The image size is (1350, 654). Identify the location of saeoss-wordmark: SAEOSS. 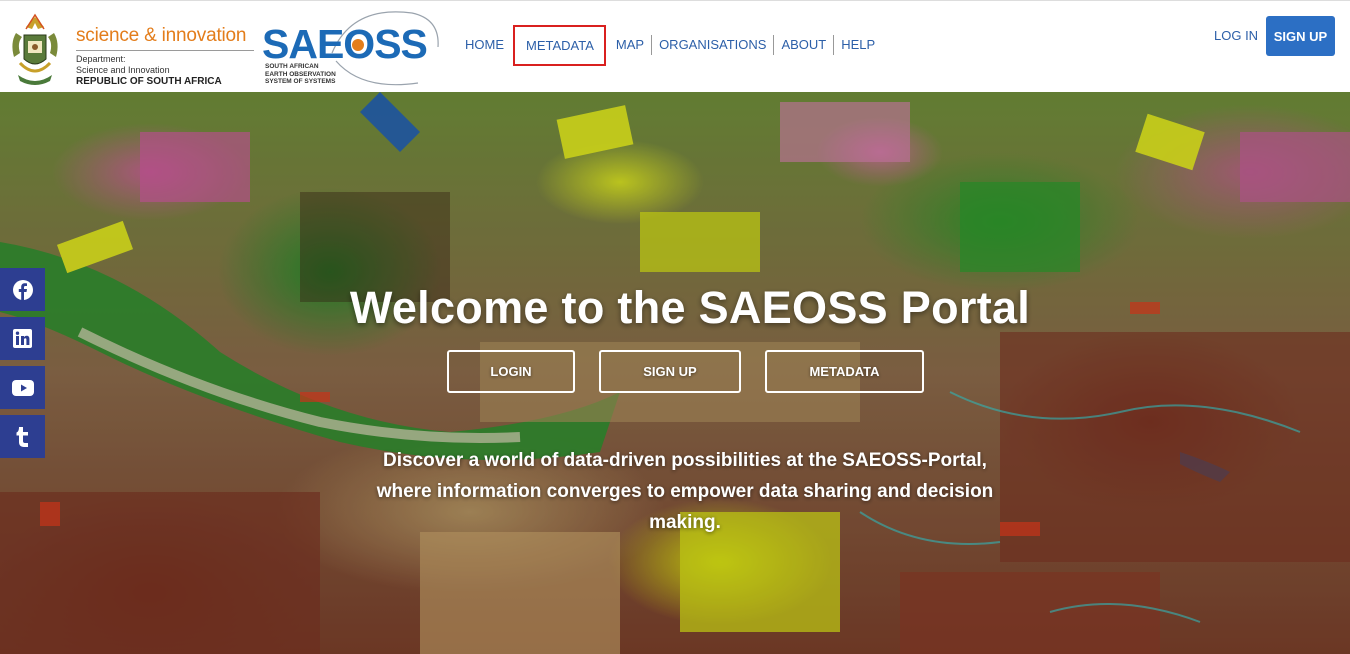
(345, 44).